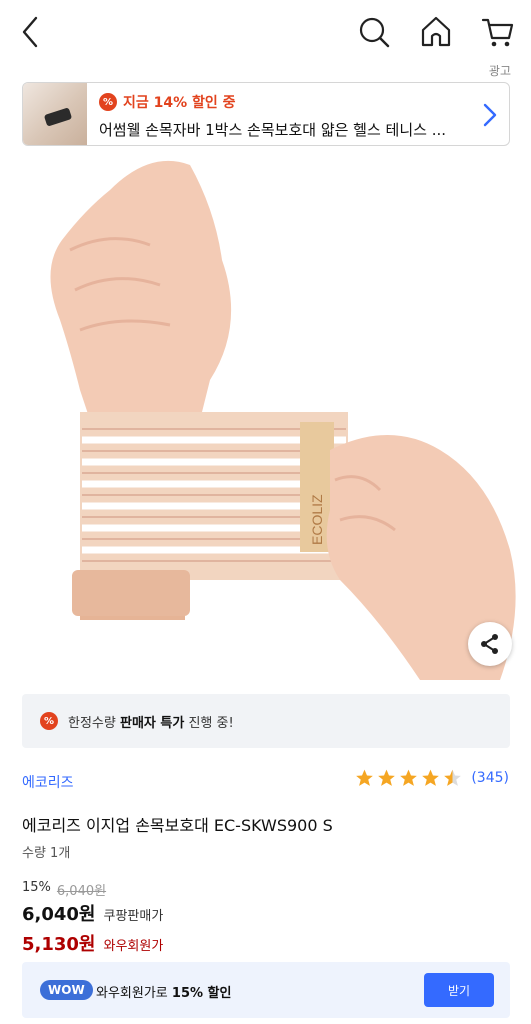  What do you see at coordinates (490, 778) in the screenshot?
I see `review-count: (345)` at bounding box center [490, 778].